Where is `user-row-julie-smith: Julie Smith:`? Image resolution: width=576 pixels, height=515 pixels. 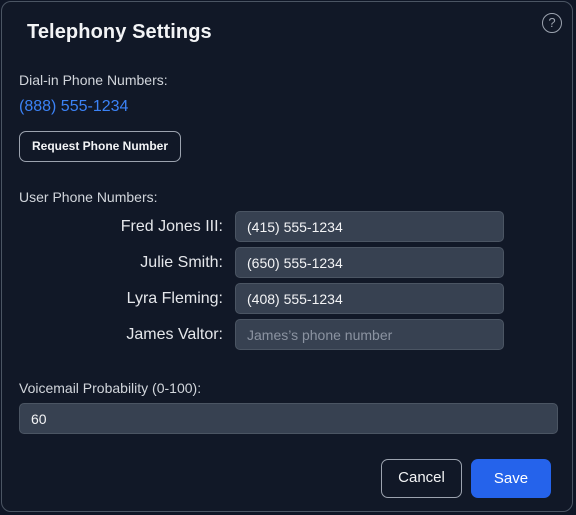
user-row-julie-smith: Julie Smith: is located at coordinates (288, 262).